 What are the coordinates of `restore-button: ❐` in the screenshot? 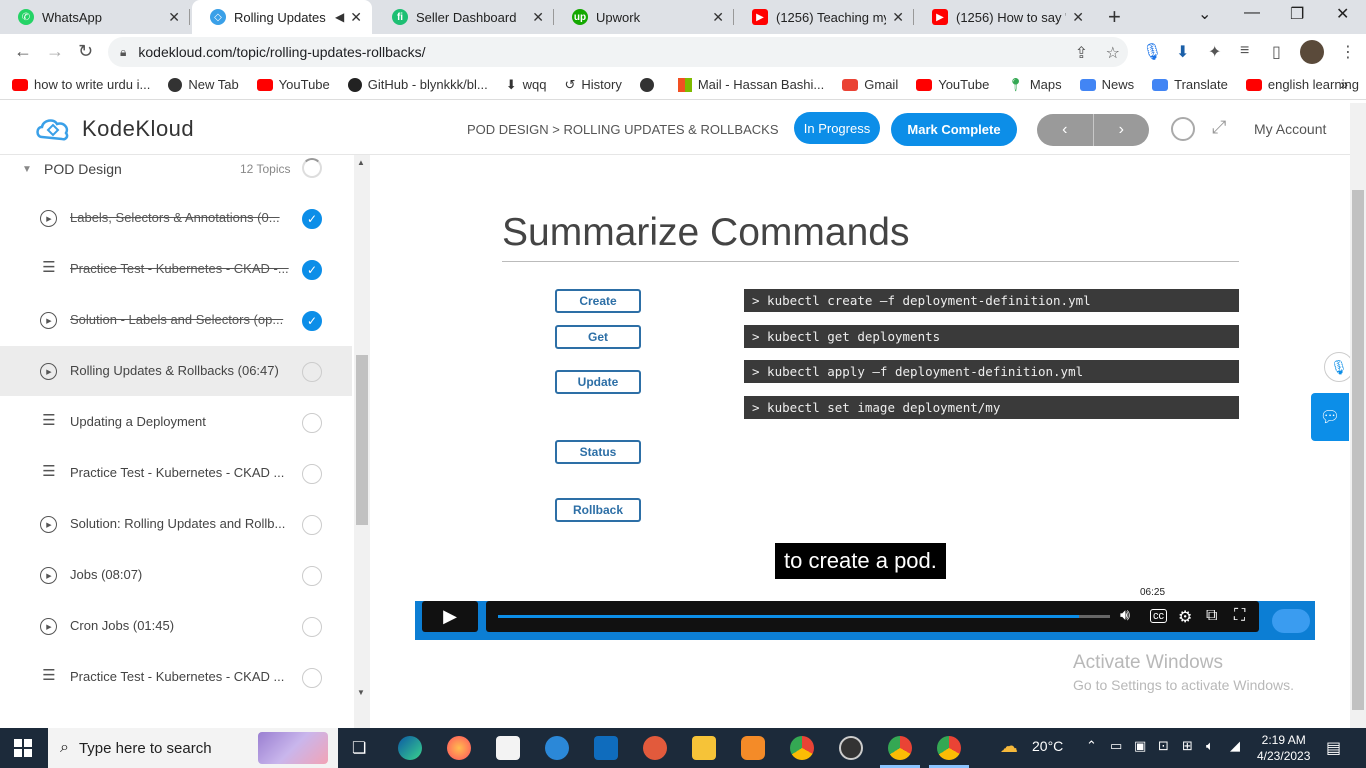 It's located at (1297, 14).